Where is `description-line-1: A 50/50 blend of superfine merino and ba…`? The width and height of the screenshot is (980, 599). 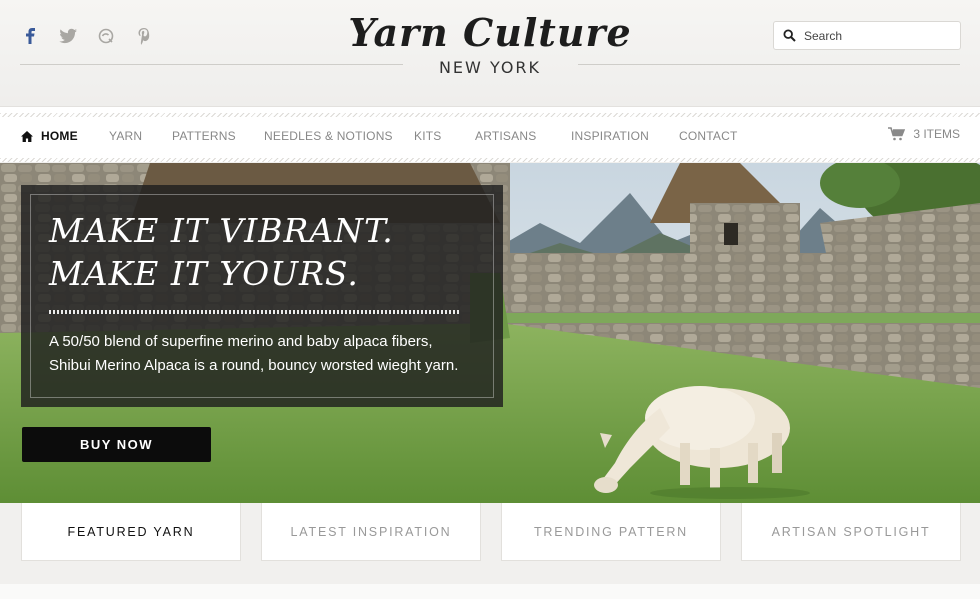 description-line-1: A 50/50 blend of superfine merino and ba… is located at coordinates (241, 341).